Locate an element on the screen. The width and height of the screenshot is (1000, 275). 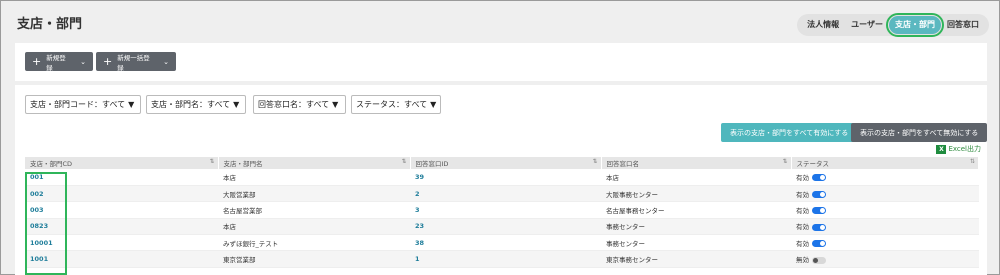
window-id-link: 3 is located at coordinates (417, 210).